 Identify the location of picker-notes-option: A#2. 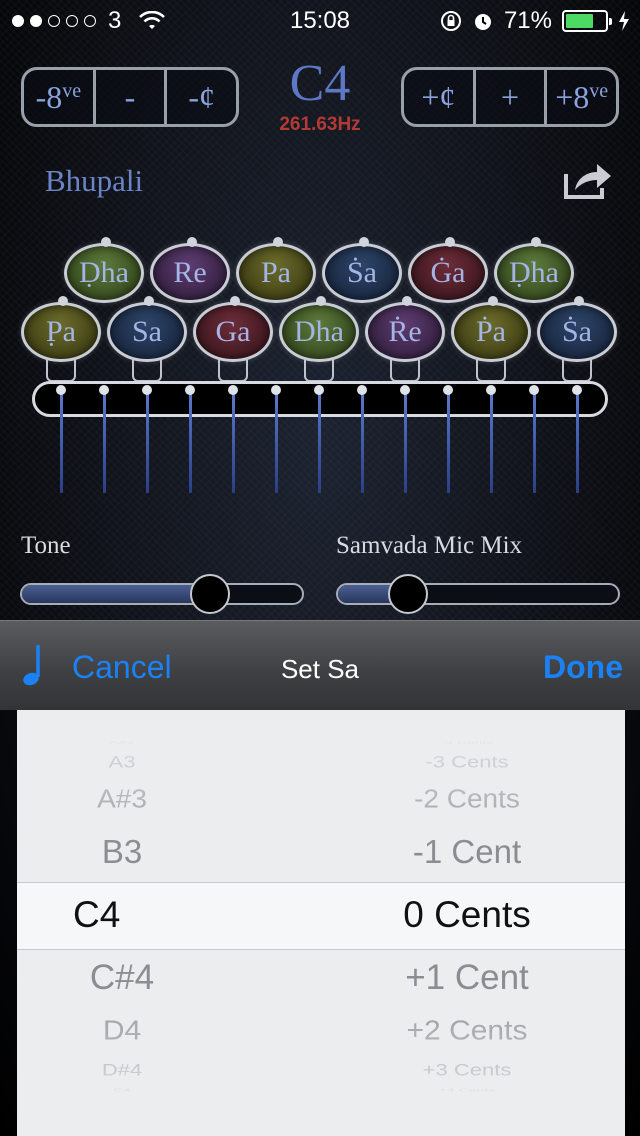
(122, 742).